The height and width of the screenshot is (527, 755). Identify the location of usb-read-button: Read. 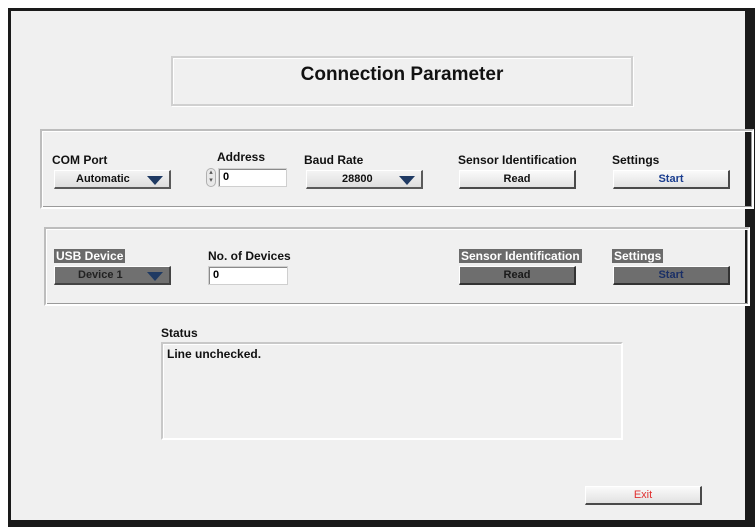
(517, 275).